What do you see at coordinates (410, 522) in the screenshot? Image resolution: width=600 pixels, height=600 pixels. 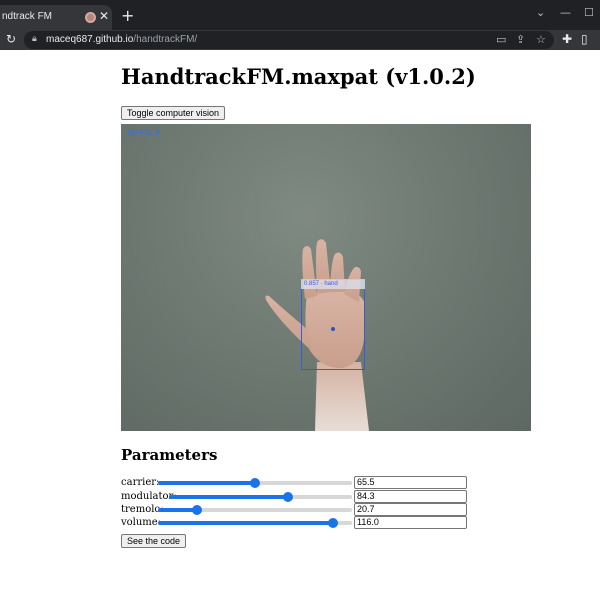 I see `volume-value-field: 116.0` at bounding box center [410, 522].